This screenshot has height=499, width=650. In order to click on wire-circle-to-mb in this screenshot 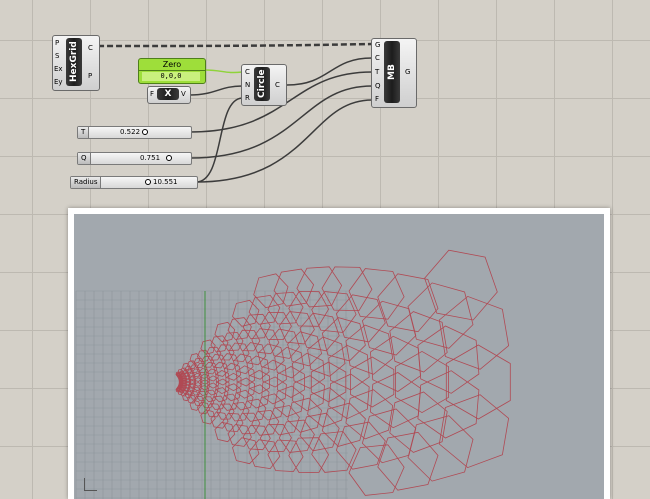, I will do `click(329, 71)`.